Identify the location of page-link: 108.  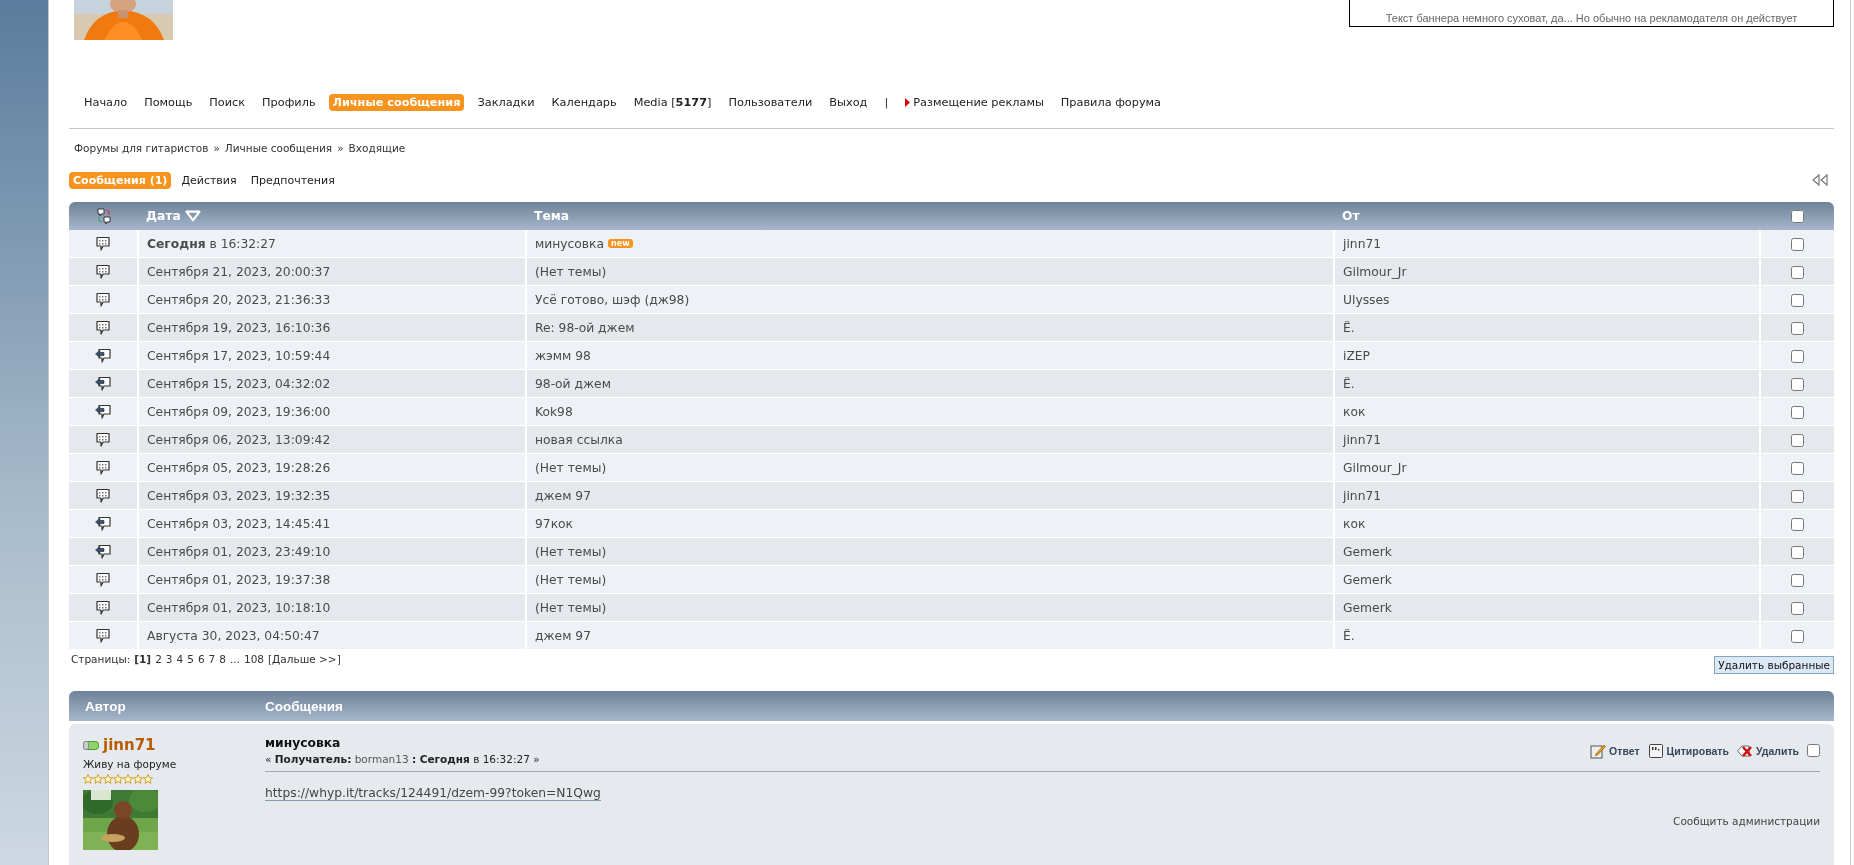
(253, 659).